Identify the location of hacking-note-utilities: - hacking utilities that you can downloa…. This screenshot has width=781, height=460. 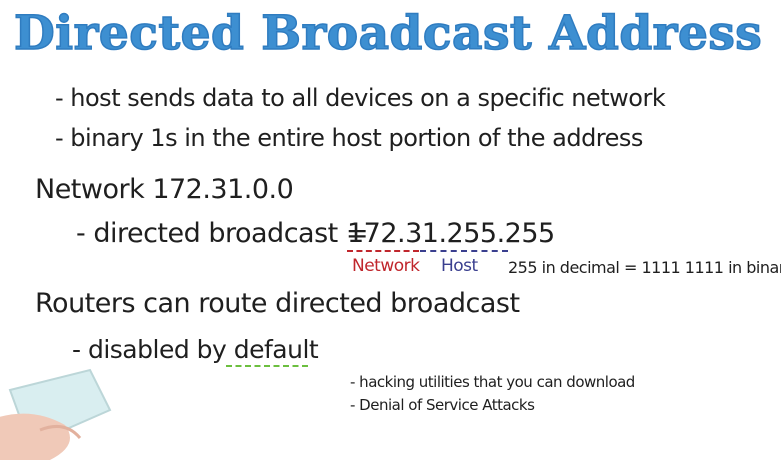
(492, 382).